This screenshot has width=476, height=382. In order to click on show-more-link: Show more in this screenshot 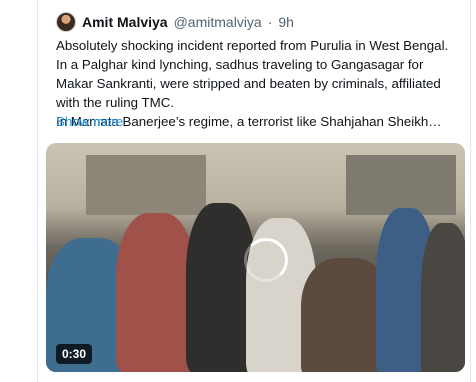, I will do `click(89, 121)`.